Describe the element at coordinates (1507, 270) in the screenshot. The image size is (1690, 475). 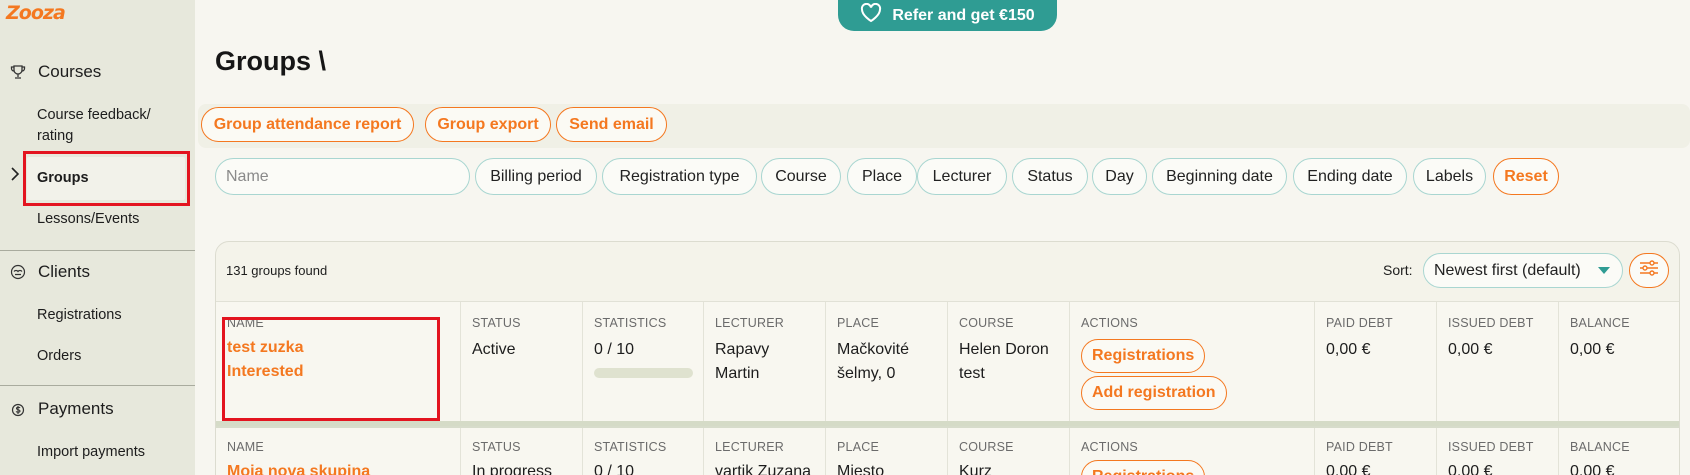
I see `sort-value: Newest first (default)` at that location.